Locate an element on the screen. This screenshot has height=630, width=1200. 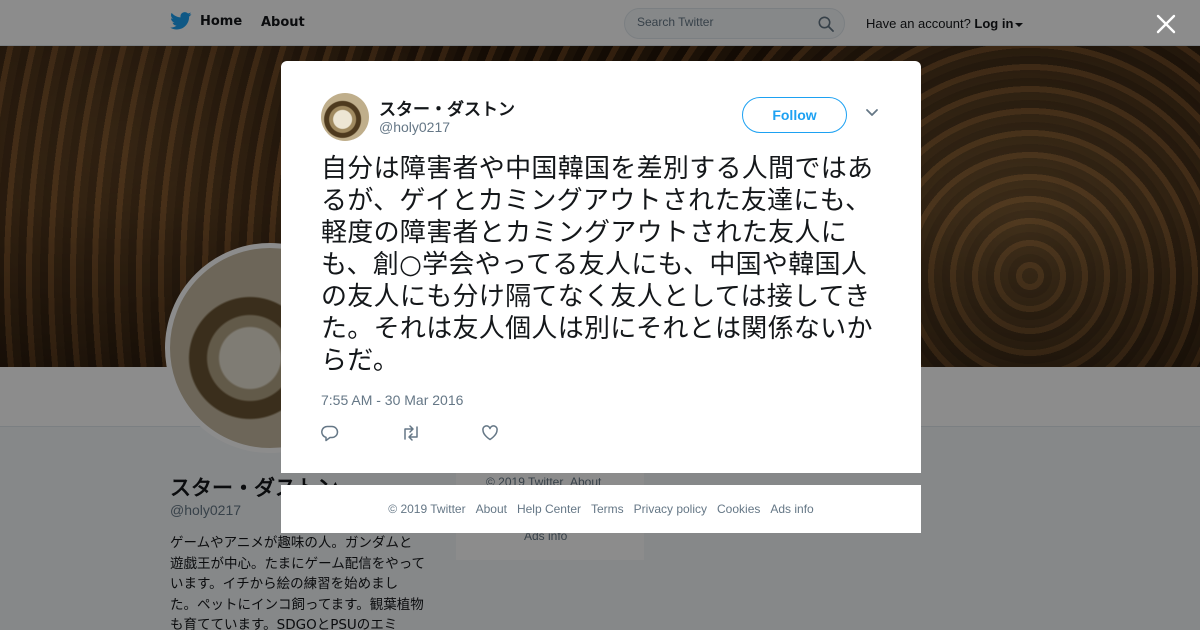
retweet-button is located at coordinates (441, 433).